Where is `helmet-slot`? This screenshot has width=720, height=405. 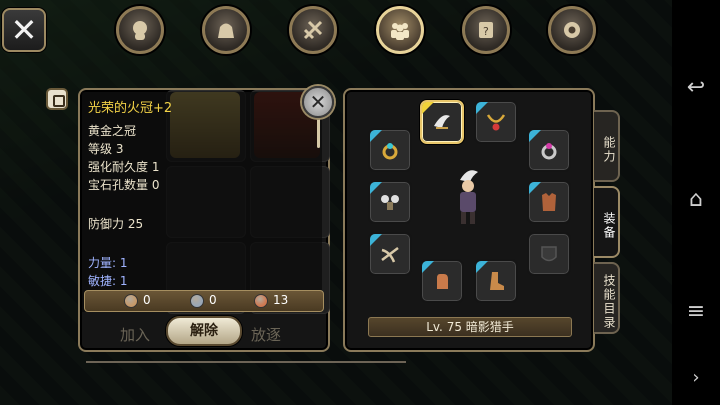 helmet-slot is located at coordinates (442, 122).